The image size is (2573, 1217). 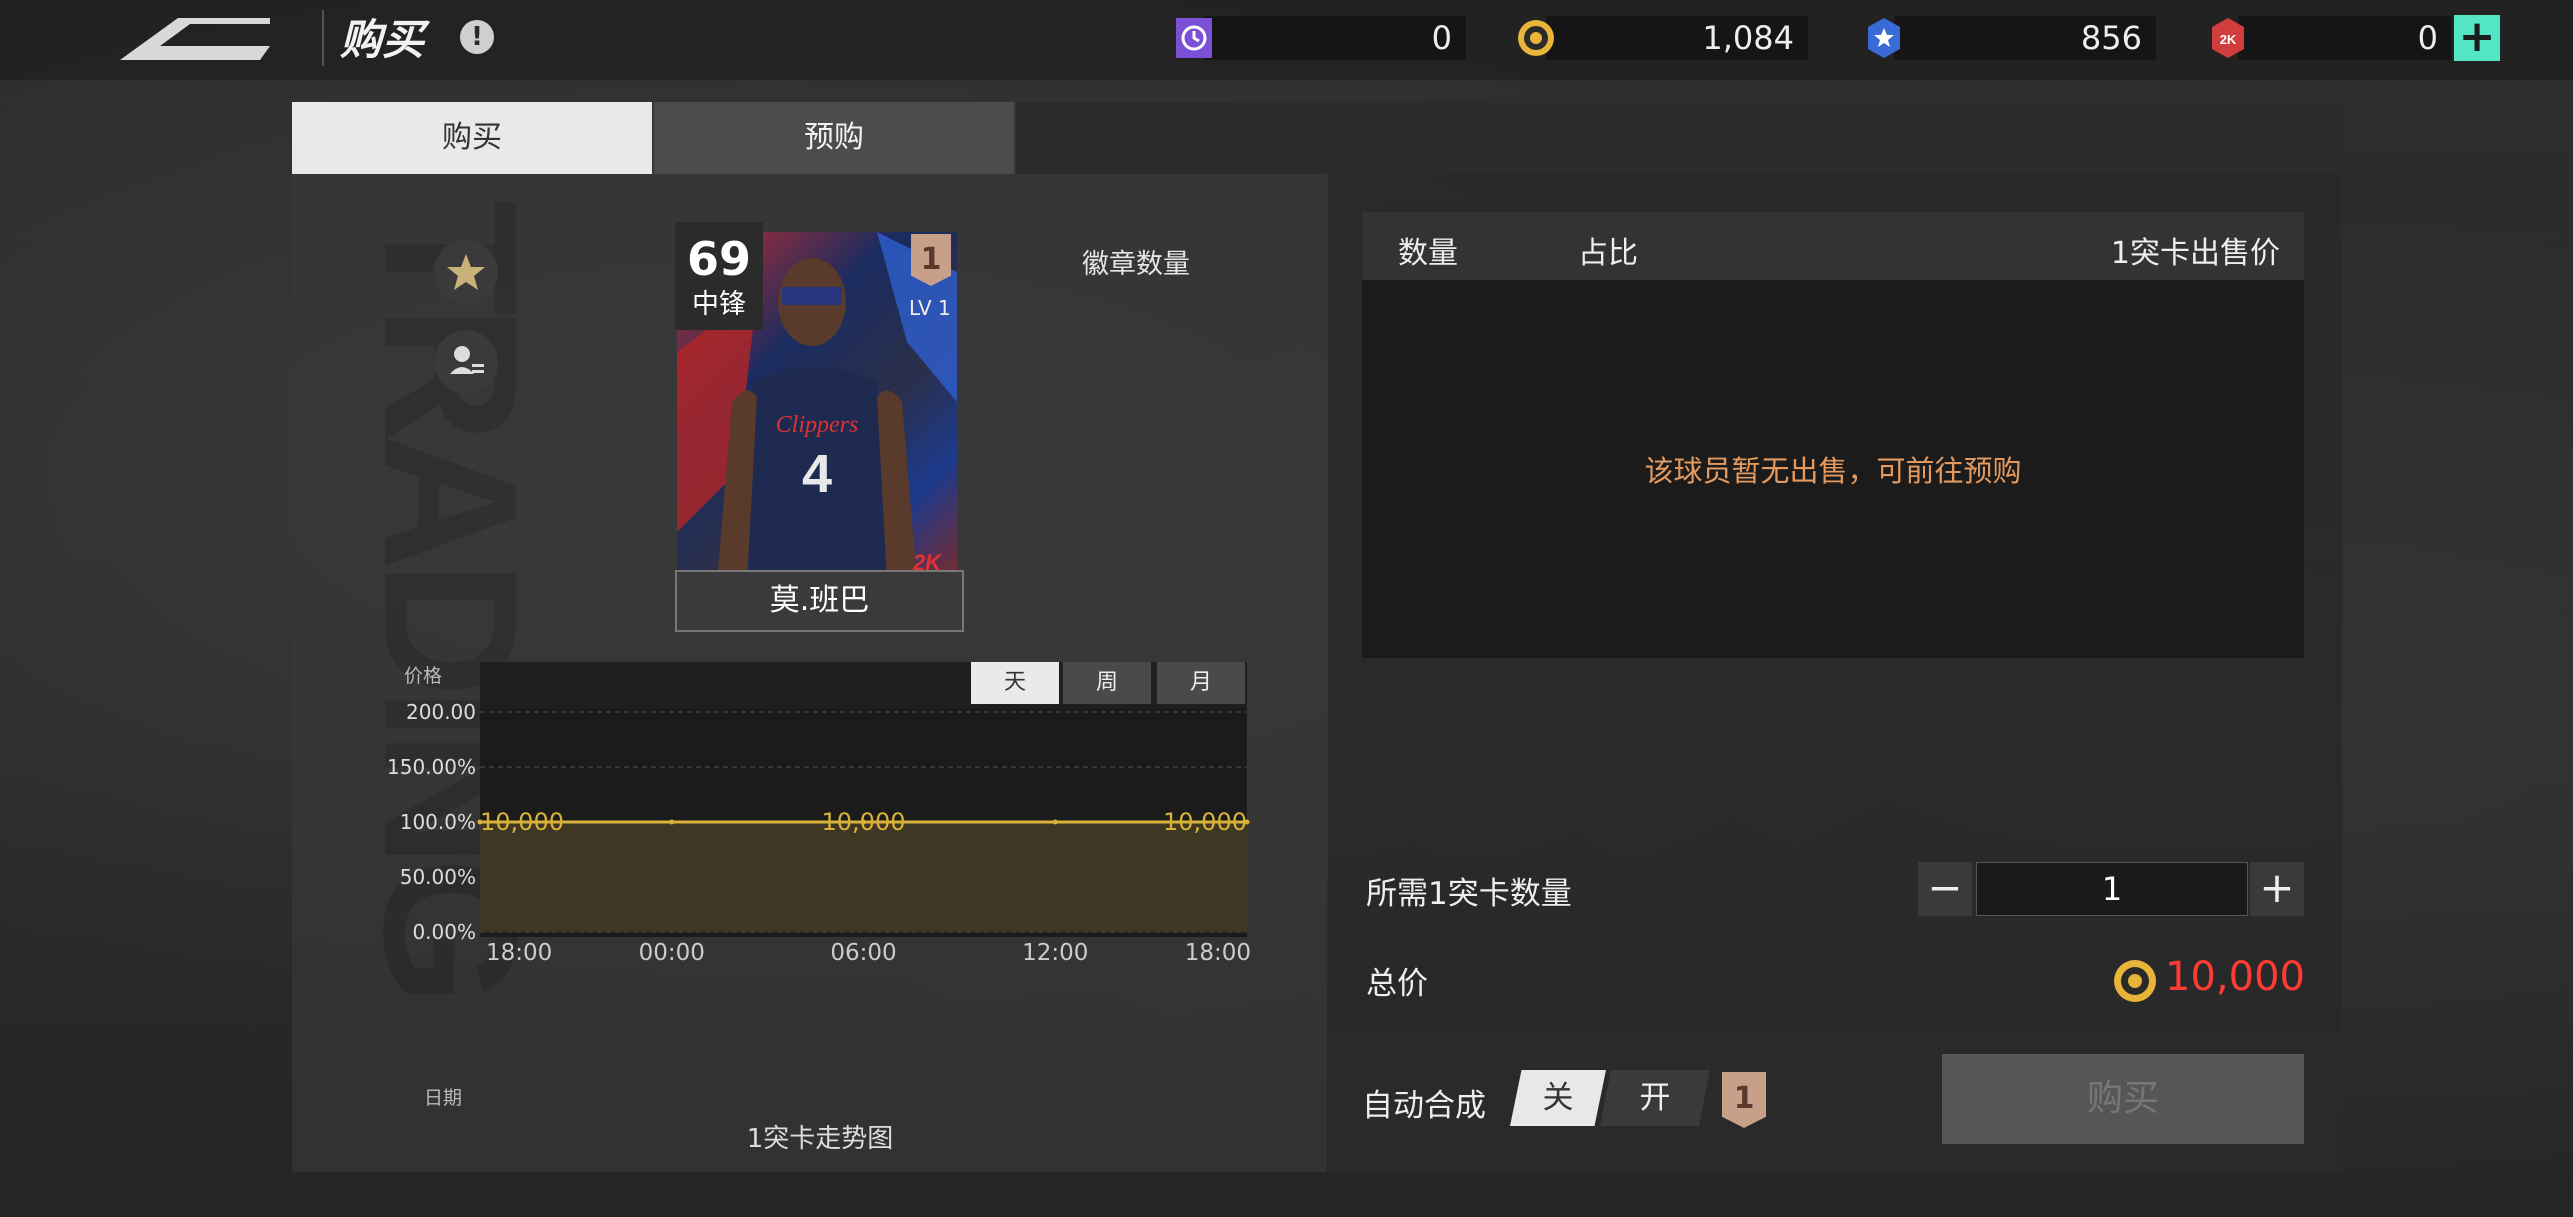 What do you see at coordinates (1194, 38) in the screenshot?
I see `ticket-icon` at bounding box center [1194, 38].